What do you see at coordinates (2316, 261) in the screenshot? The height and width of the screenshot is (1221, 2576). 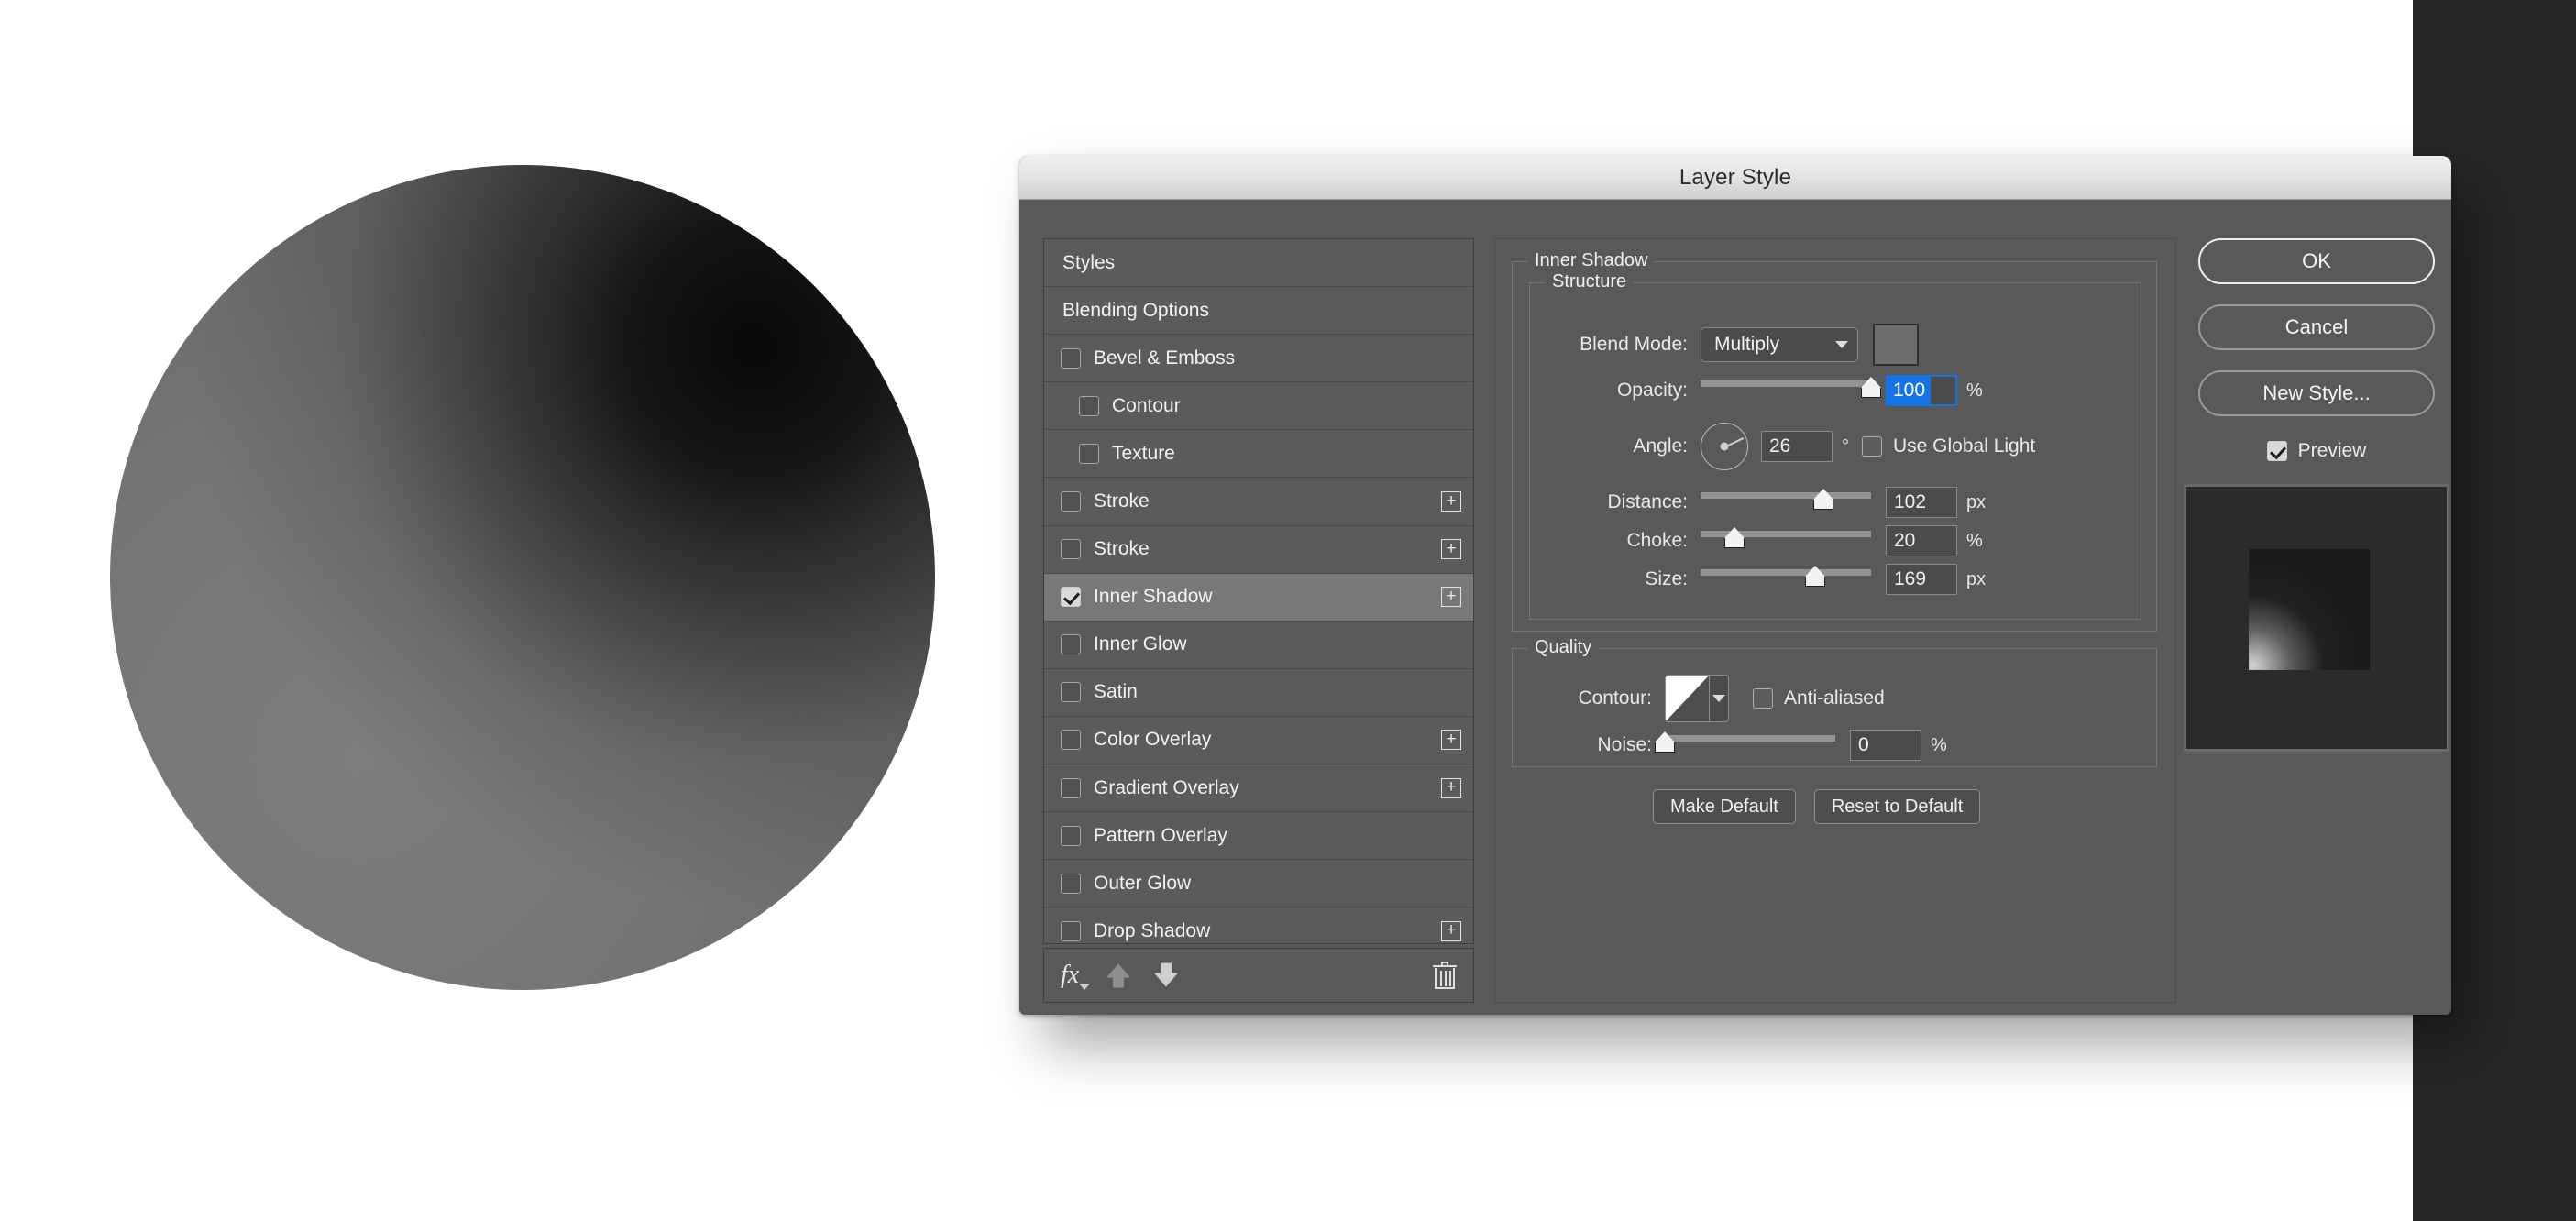 I see `ok-button: OK` at bounding box center [2316, 261].